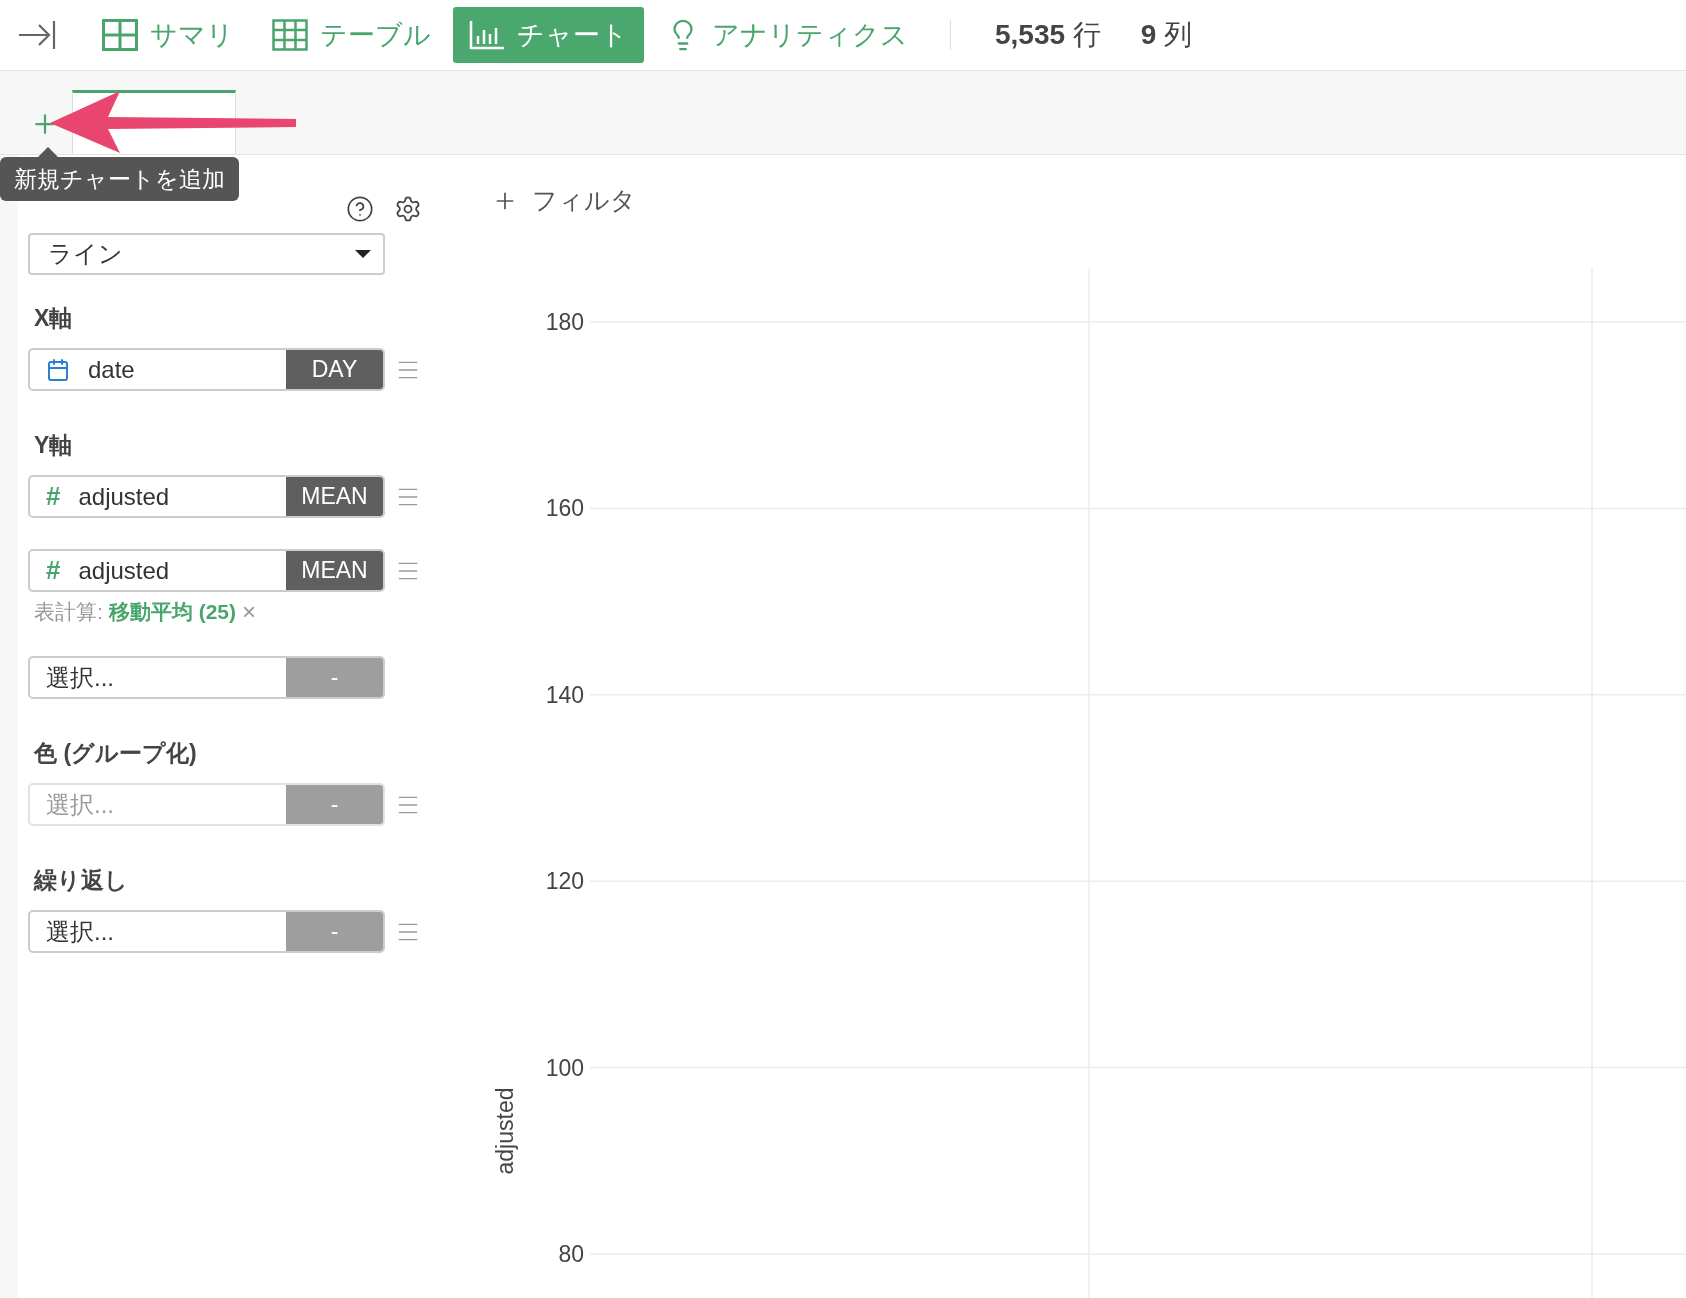 The height and width of the screenshot is (1298, 1686). What do you see at coordinates (487, 35) in the screenshot?
I see `bar-chart-icon` at bounding box center [487, 35].